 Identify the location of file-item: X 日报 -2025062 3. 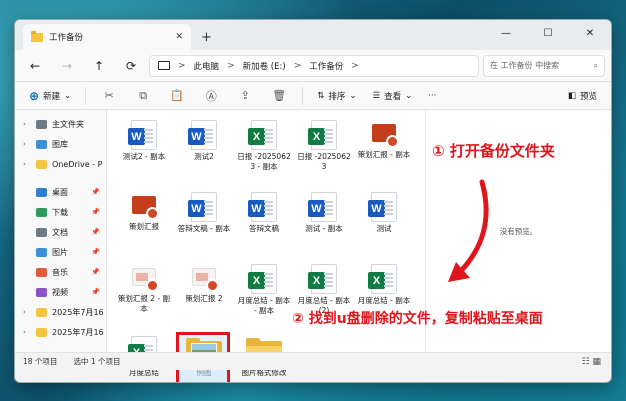
(324, 152).